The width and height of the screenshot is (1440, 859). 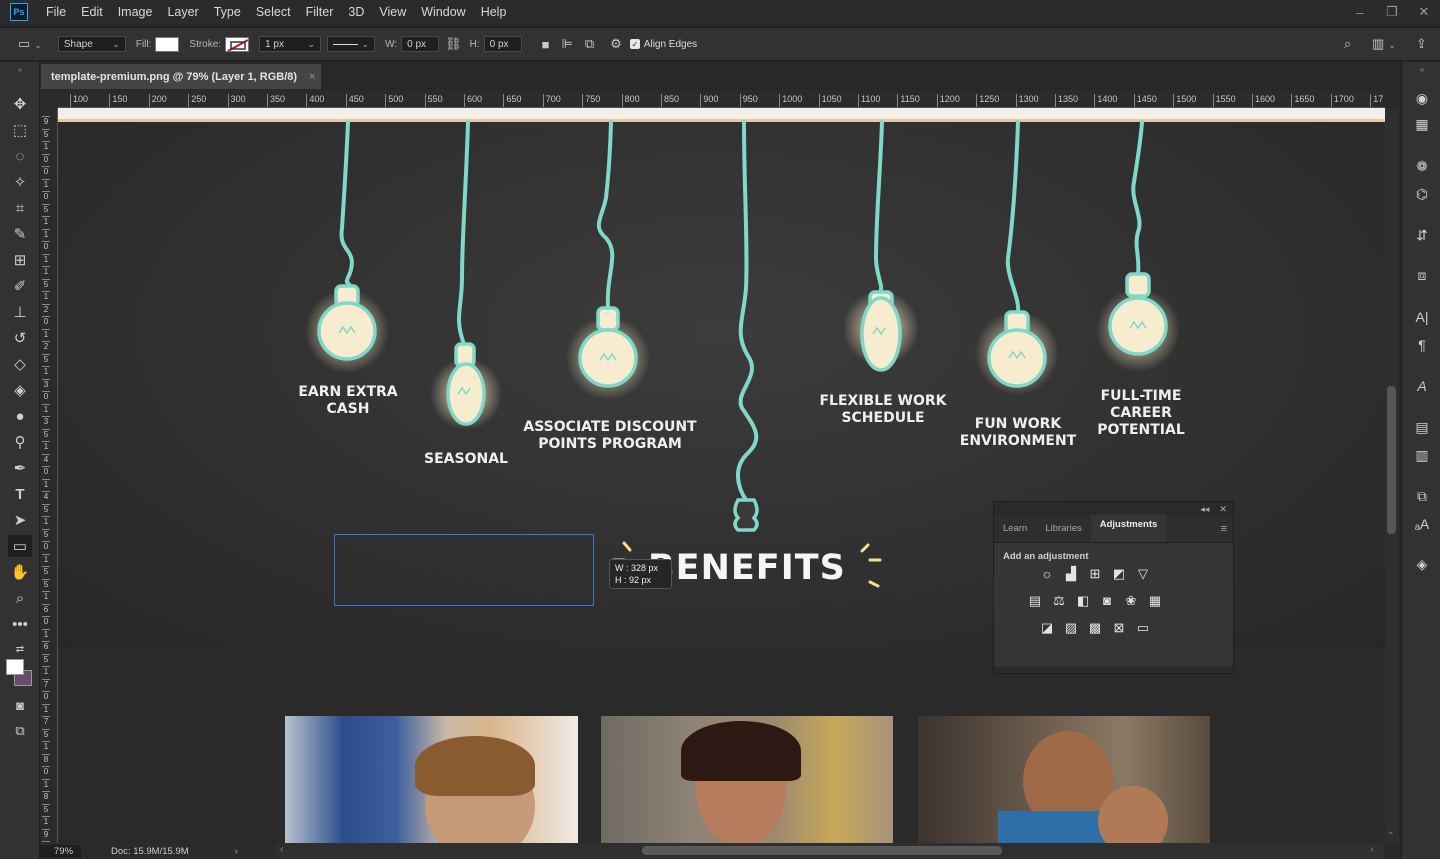 What do you see at coordinates (356, 12) in the screenshot?
I see `menu-3d: 3D` at bounding box center [356, 12].